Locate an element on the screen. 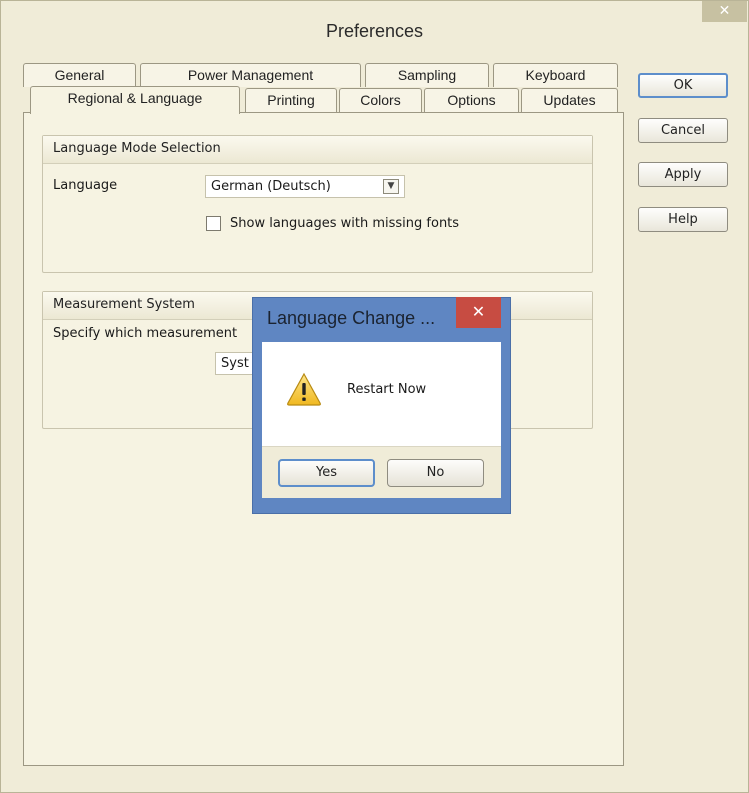 The width and height of the screenshot is (749, 793). language-change-dialog: Language Change ... ✕ Restart Now Yes No is located at coordinates (381, 405).